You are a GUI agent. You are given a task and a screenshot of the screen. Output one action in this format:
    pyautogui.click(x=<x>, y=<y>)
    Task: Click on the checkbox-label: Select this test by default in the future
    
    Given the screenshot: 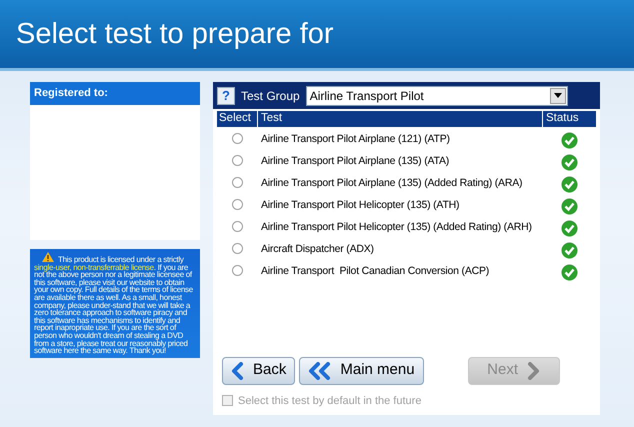 What is the action you would take?
    pyautogui.click(x=330, y=401)
    